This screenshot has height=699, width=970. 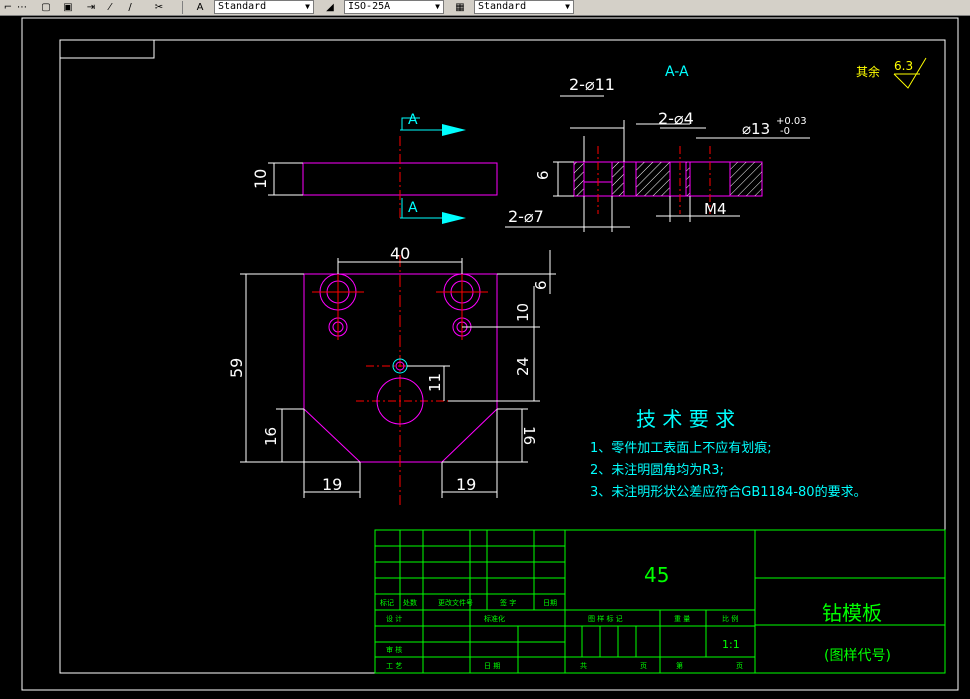 I want to click on label-sign: 签 字, so click(x=508, y=602).